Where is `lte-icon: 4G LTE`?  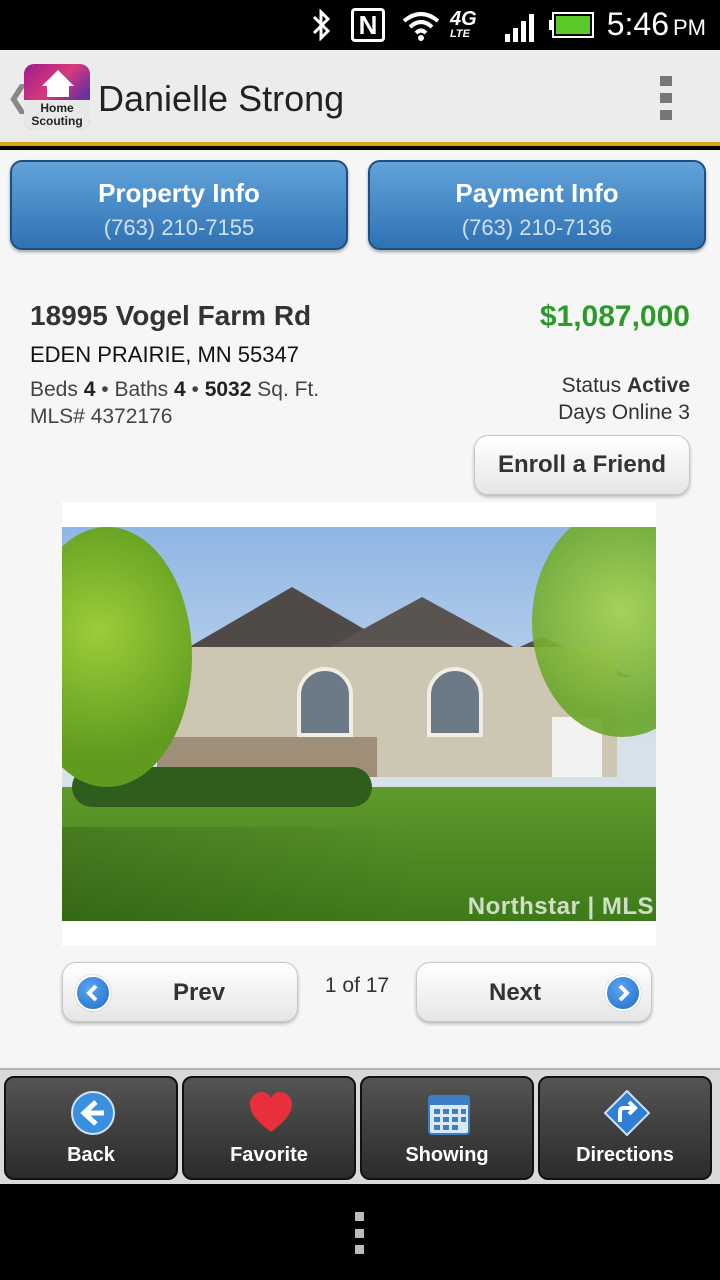
lte-icon: 4G LTE is located at coordinates (470, 25).